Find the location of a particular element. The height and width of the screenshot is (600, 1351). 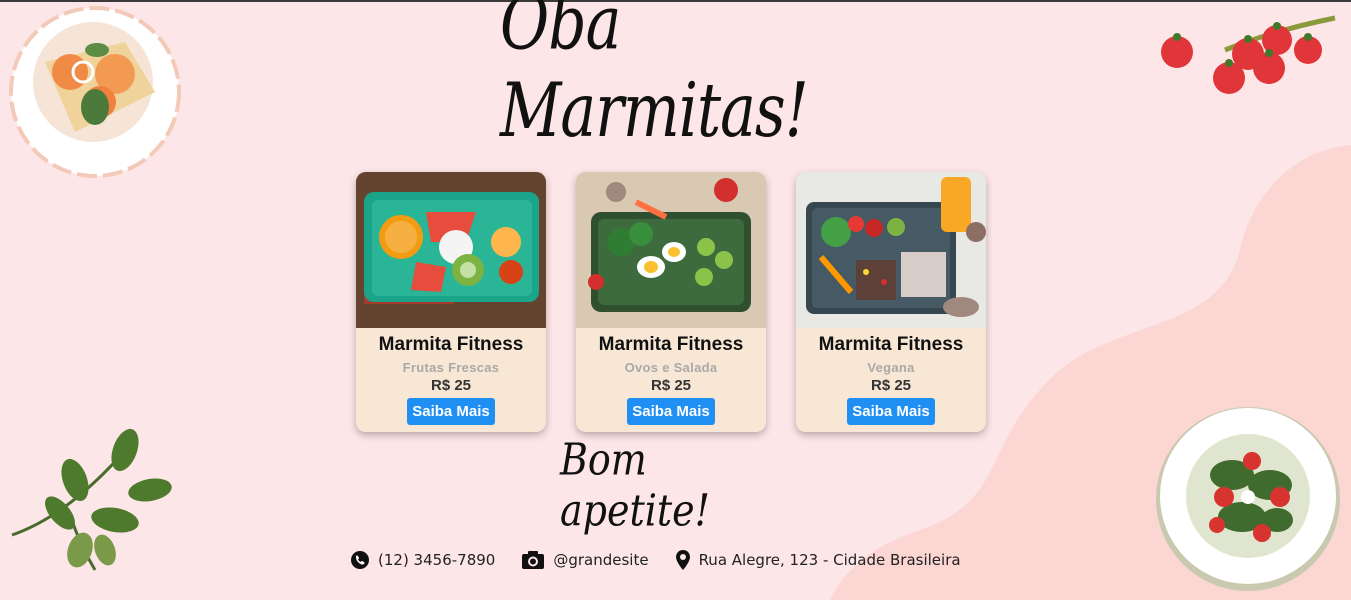

card-subtitle: Frutas Frescas is located at coordinates (451, 367).